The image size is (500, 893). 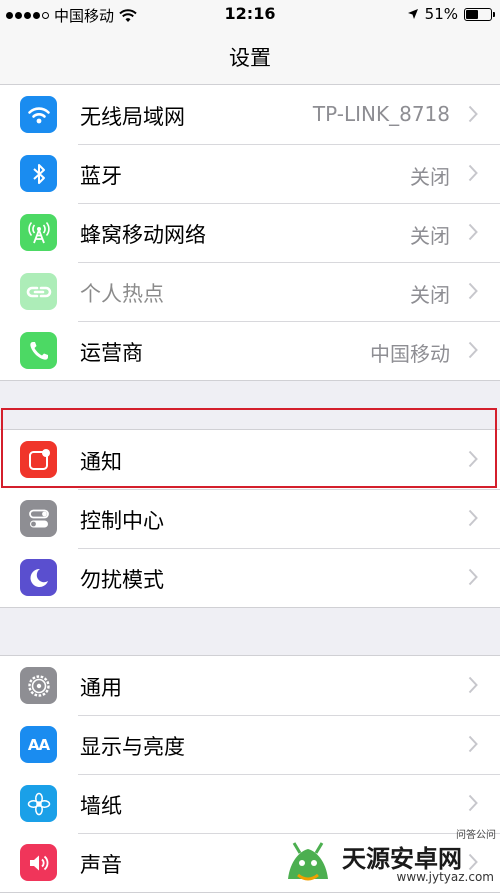 What do you see at coordinates (381, 114) in the screenshot?
I see `settings-row-value: TP-LINK_8718` at bounding box center [381, 114].